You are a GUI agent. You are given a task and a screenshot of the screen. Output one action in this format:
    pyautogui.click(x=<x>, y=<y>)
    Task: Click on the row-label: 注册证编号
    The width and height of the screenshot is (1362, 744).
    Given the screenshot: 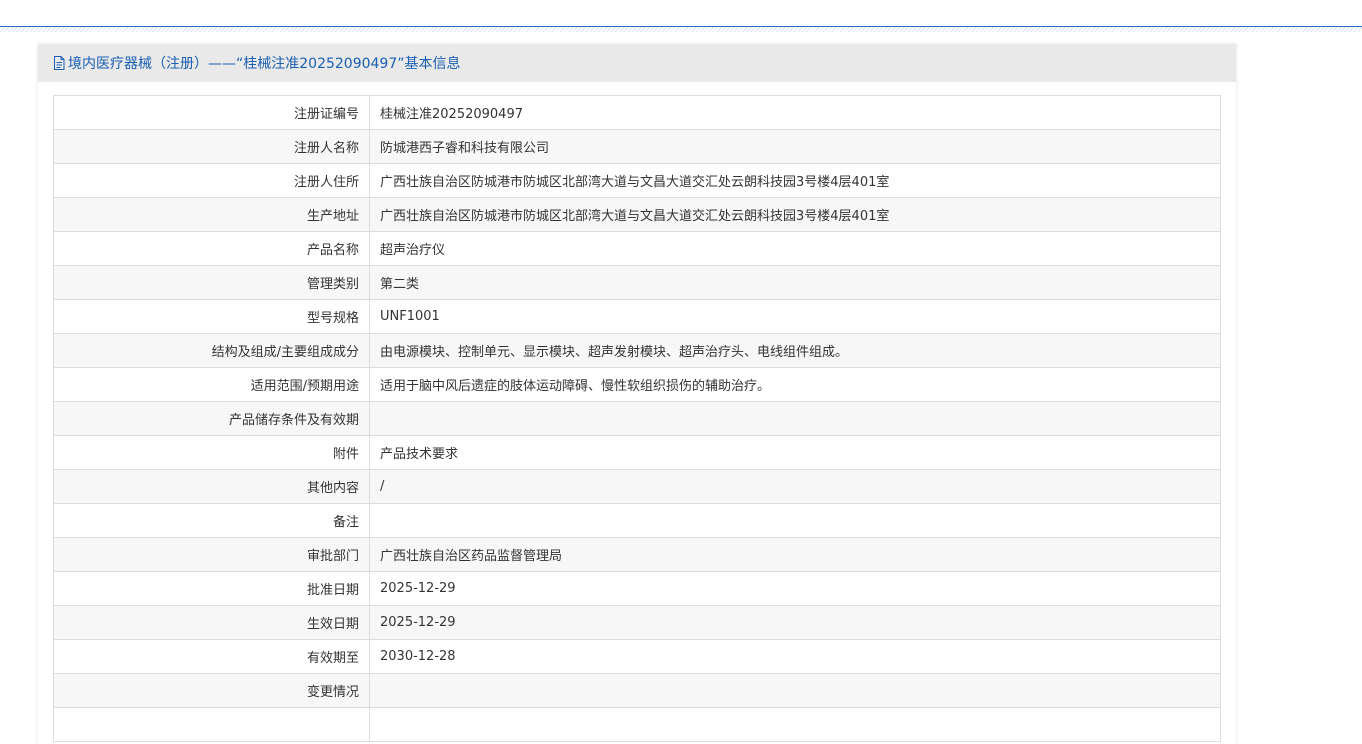 What is the action you would take?
    pyautogui.click(x=211, y=112)
    